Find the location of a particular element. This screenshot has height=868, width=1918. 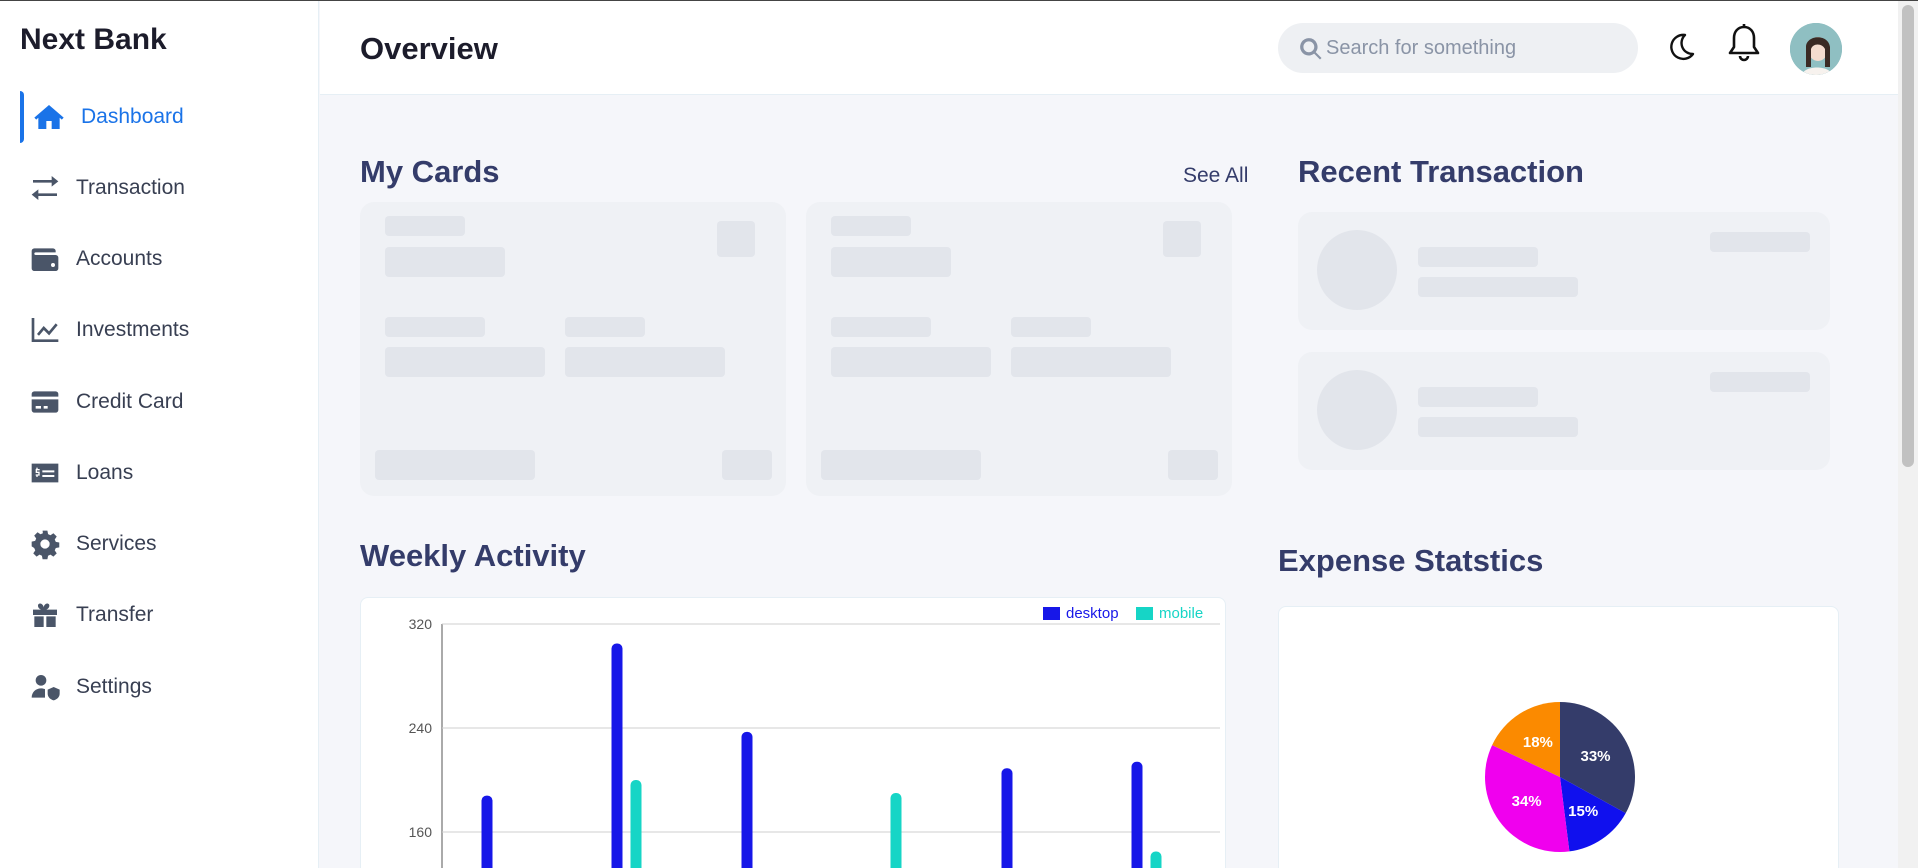

sidebar-item-label: Accounts is located at coordinates (119, 258).